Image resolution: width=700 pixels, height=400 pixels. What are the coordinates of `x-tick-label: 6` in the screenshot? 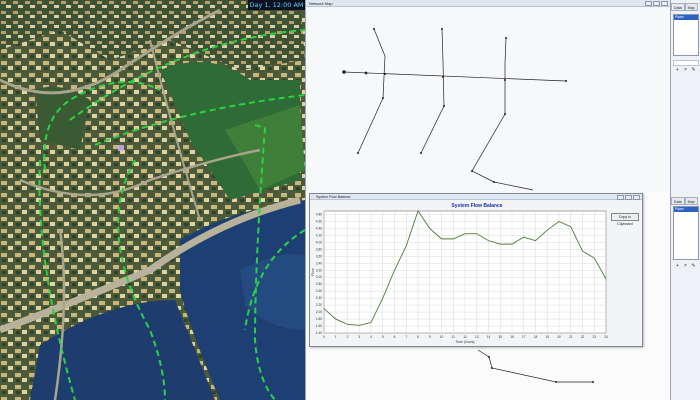 It's located at (395, 337).